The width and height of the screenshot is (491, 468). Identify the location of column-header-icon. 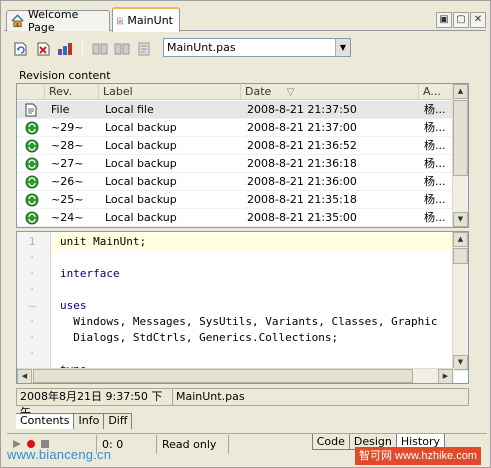
(31, 92).